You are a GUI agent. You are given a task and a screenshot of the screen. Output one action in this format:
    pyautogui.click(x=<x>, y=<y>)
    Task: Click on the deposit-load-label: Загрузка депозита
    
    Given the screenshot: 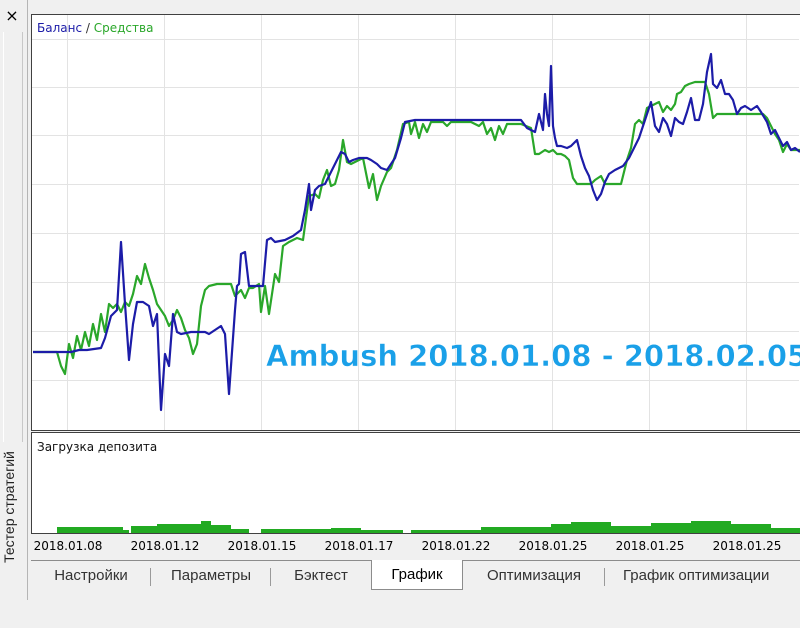 What is the action you would take?
    pyautogui.click(x=97, y=447)
    